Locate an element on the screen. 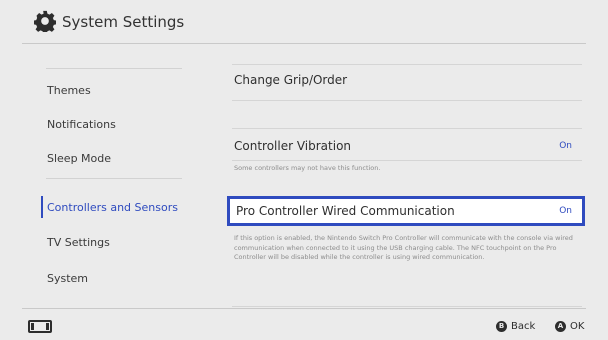 This screenshot has width=608, height=340. sidebar-item-sleep-mode: Sleep Mode is located at coordinates (79, 158).